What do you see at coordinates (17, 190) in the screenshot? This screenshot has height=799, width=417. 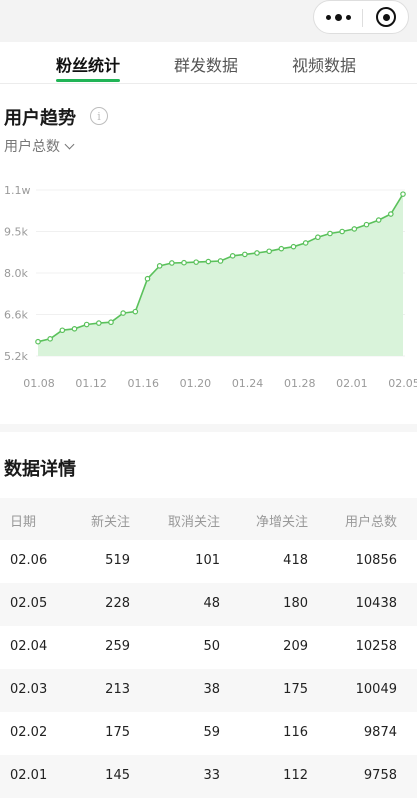 I see `y-tick-label: 1.1w` at bounding box center [17, 190].